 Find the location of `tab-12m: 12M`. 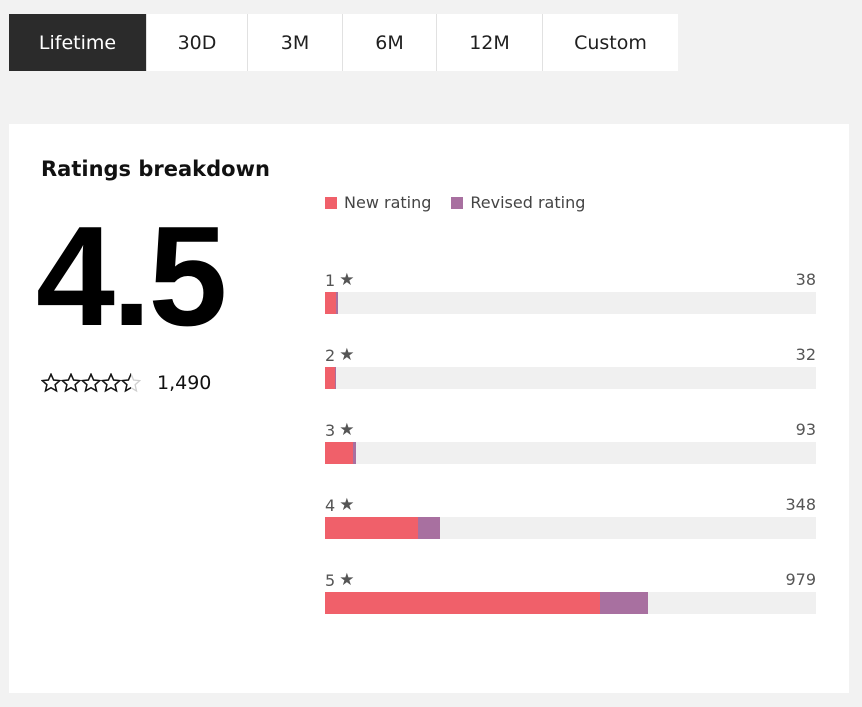

tab-12m: 12M is located at coordinates (490, 42).